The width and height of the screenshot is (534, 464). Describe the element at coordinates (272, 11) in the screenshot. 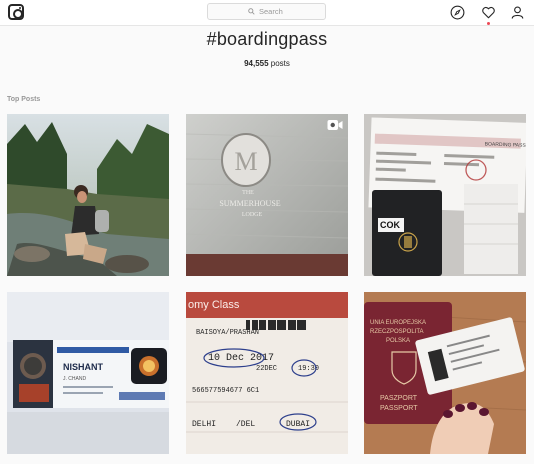

I see `search-input` at that location.